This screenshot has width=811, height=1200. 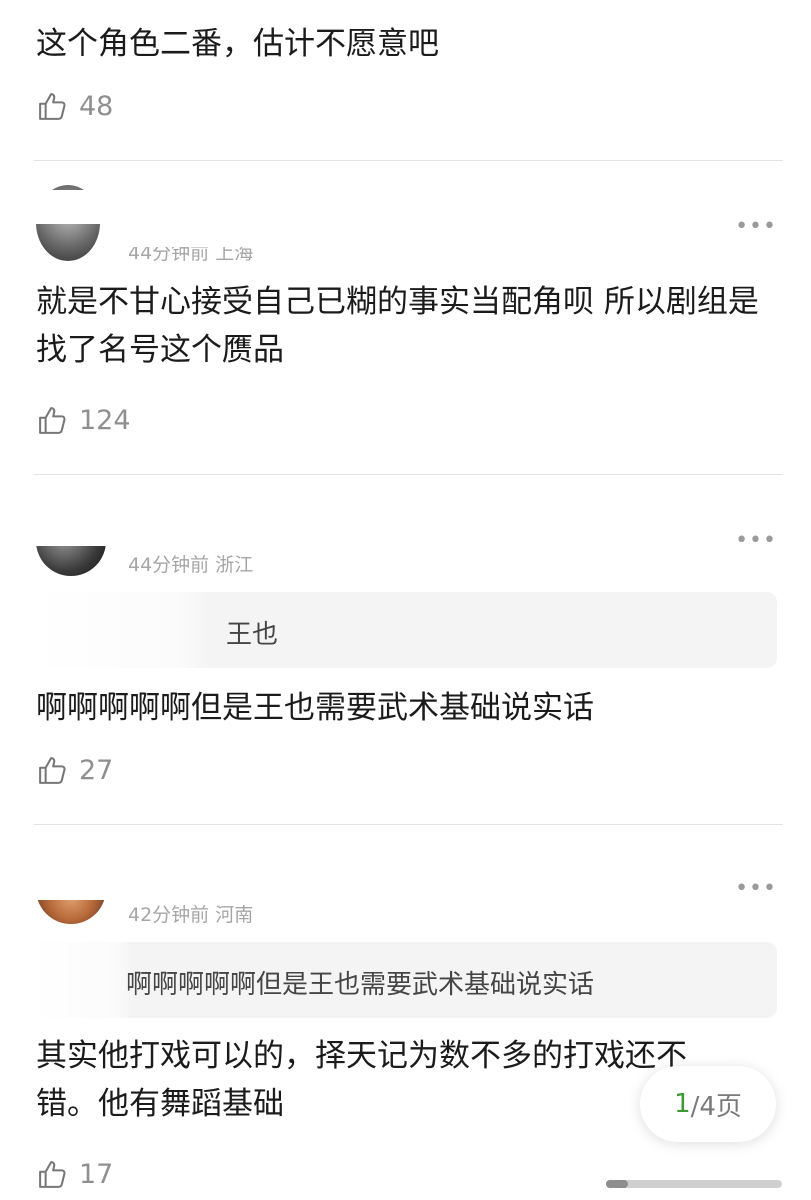 What do you see at coordinates (716, 1106) in the screenshot?
I see `page-total: /4页` at bounding box center [716, 1106].